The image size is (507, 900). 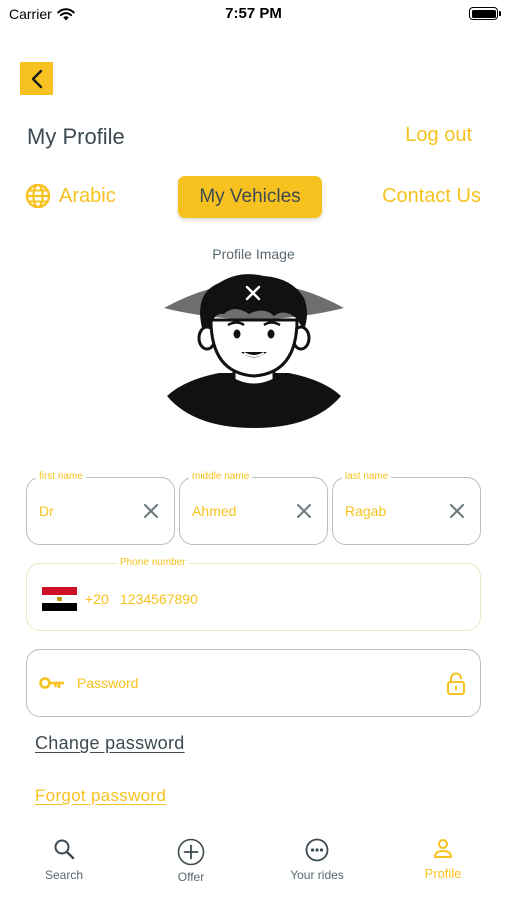 What do you see at coordinates (253, 507) in the screenshot?
I see `middle-name-field: middle name Ahmed` at bounding box center [253, 507].